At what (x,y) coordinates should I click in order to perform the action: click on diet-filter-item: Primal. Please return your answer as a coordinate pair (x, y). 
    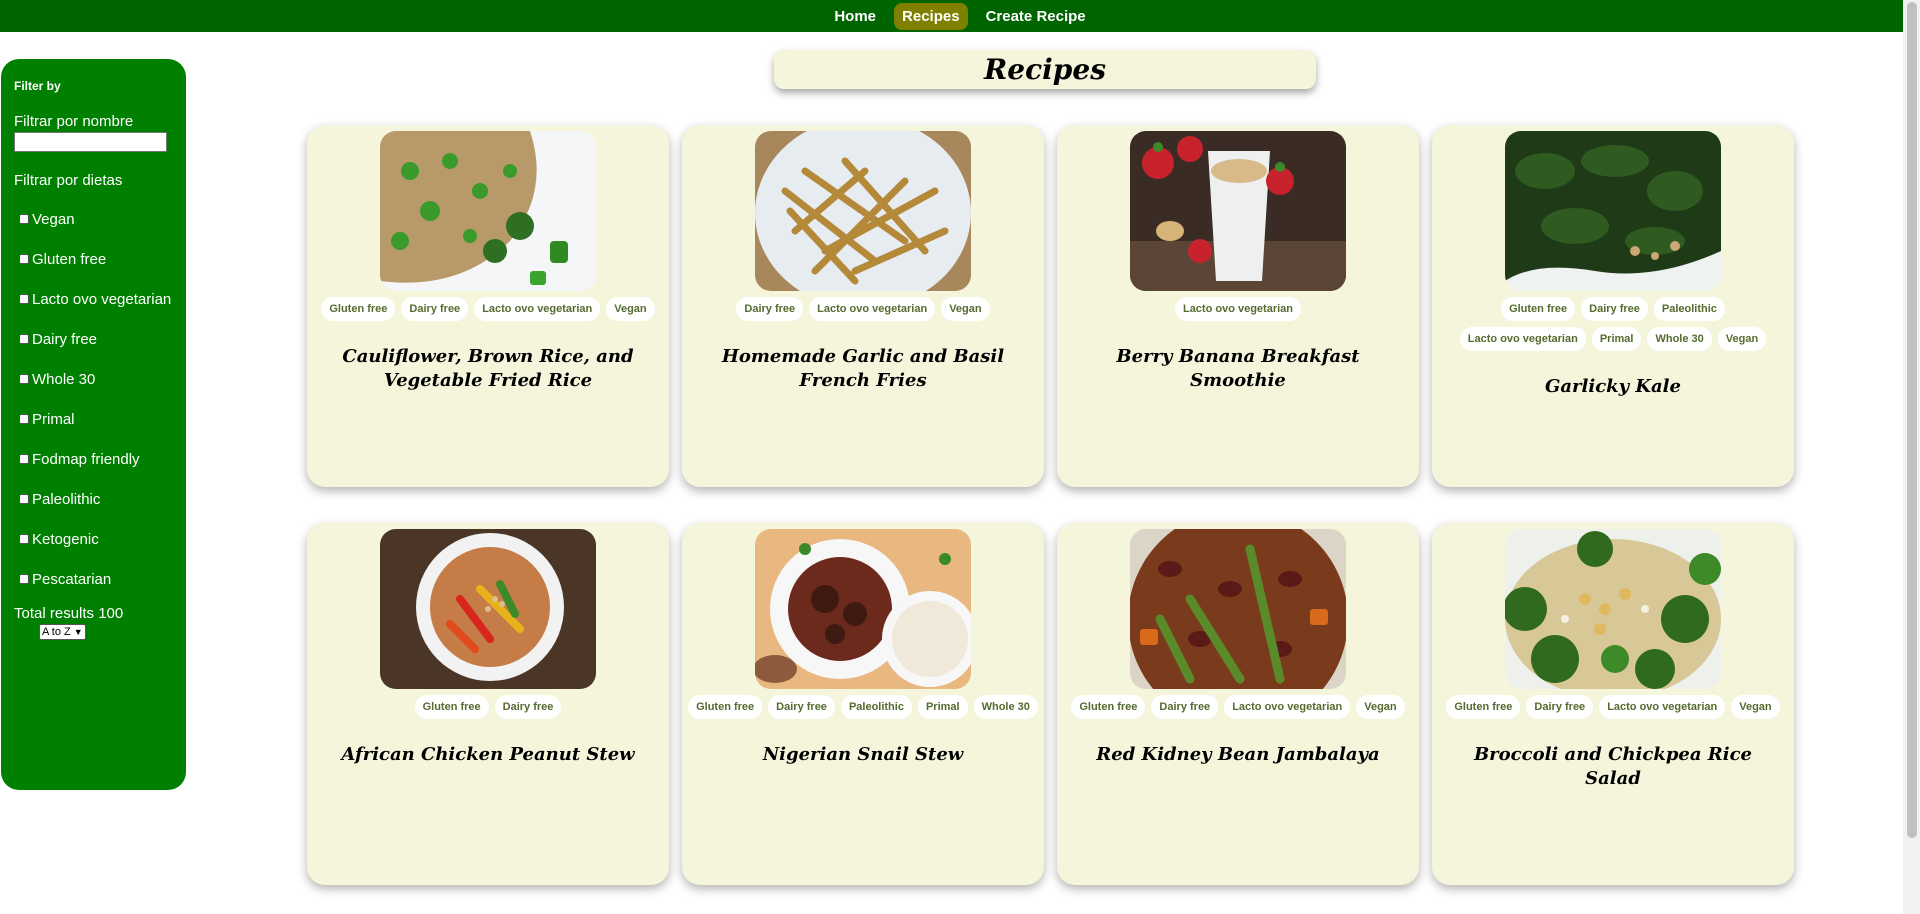
    Looking at the image, I should click on (93, 423).